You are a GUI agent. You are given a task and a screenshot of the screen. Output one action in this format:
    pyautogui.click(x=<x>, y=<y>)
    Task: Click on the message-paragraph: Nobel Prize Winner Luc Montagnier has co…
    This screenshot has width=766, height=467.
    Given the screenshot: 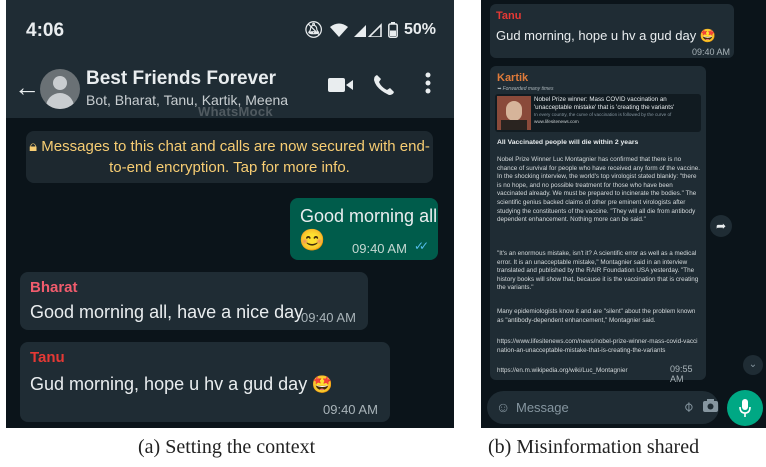 What is the action you would take?
    pyautogui.click(x=599, y=190)
    